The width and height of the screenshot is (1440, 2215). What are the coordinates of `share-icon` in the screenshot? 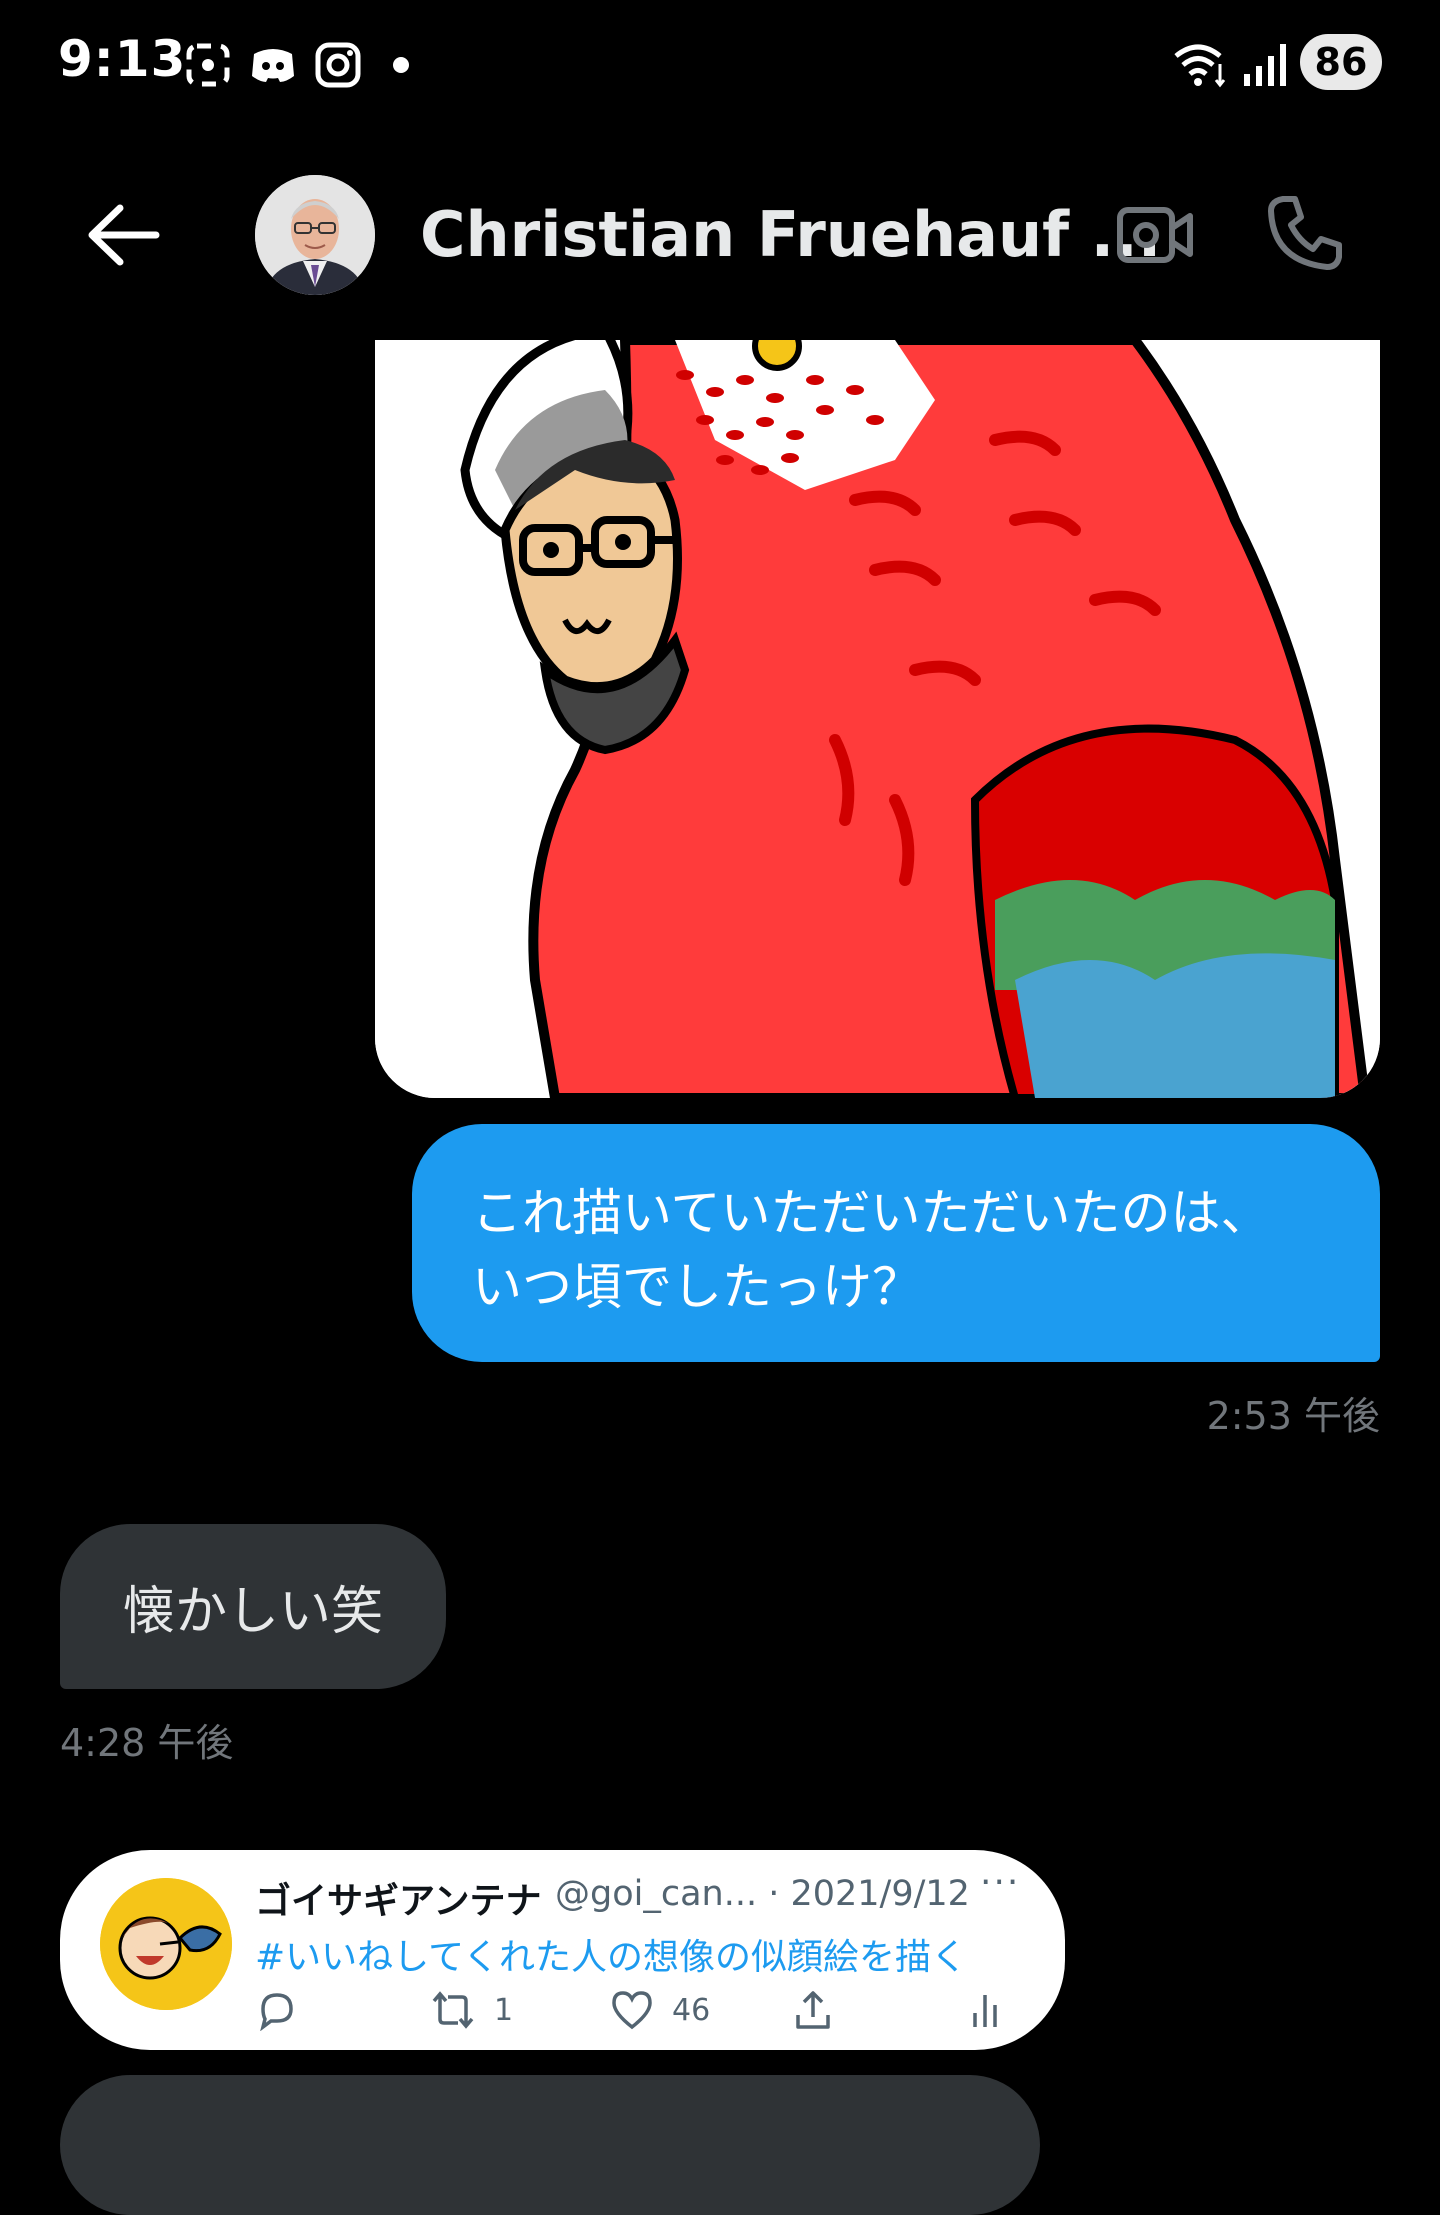 It's located at (813, 2010).